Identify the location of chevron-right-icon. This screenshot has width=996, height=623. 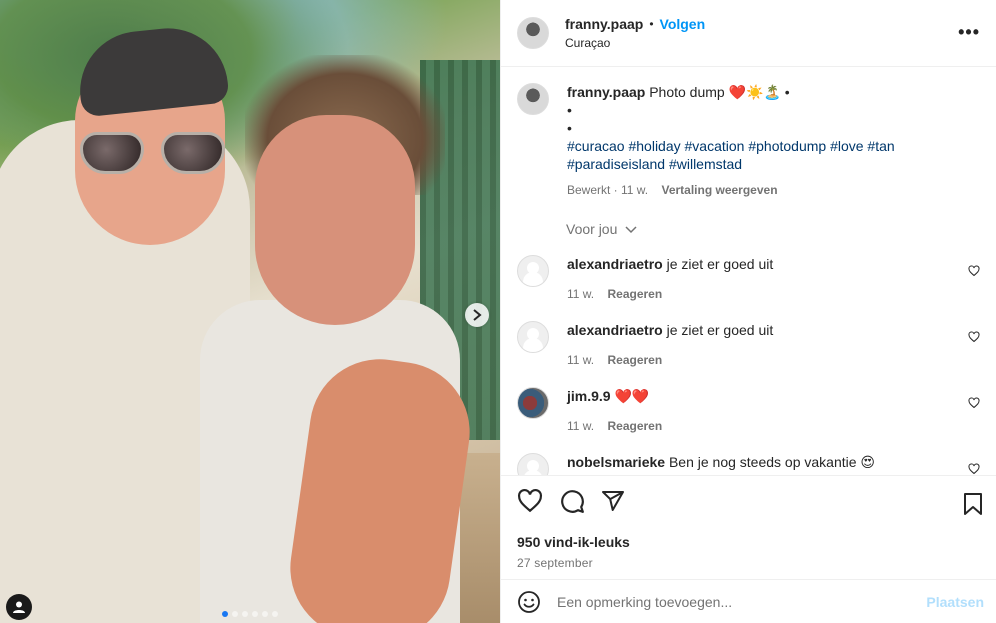
(477, 315).